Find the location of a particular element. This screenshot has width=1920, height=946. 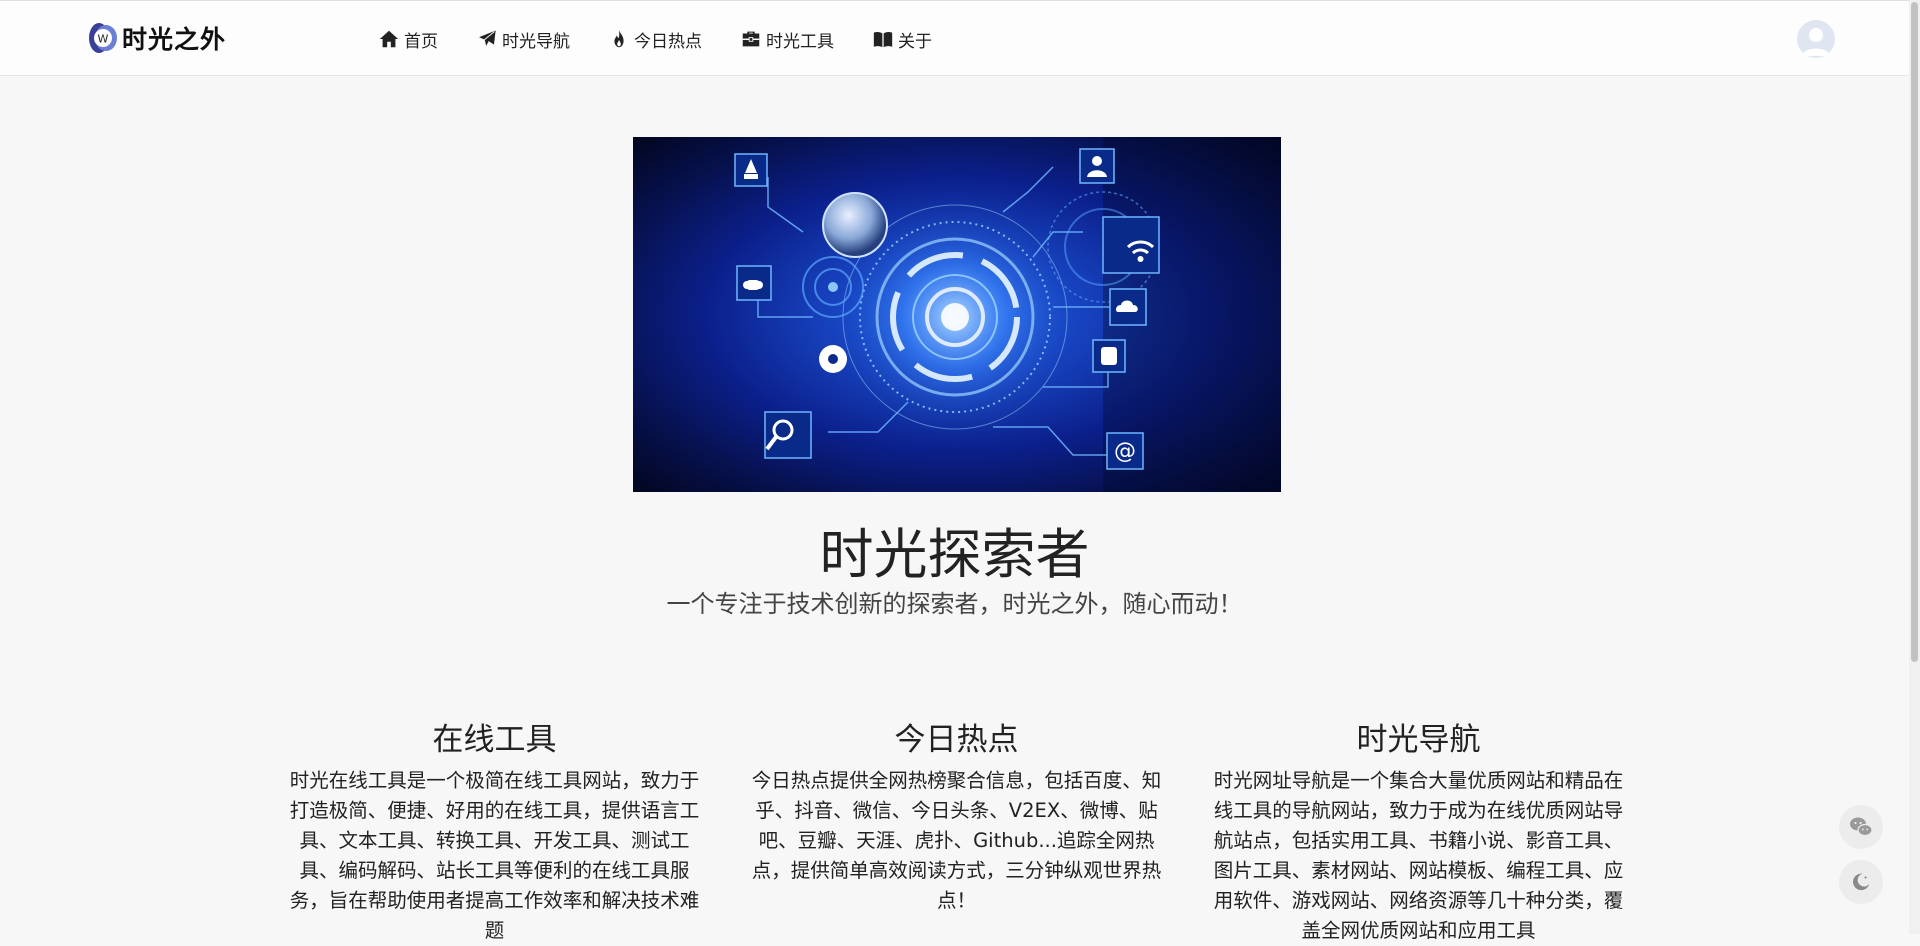

main-nav: 首页 时光导航 今日热点 时光工具 关于 is located at coordinates (674, 39).